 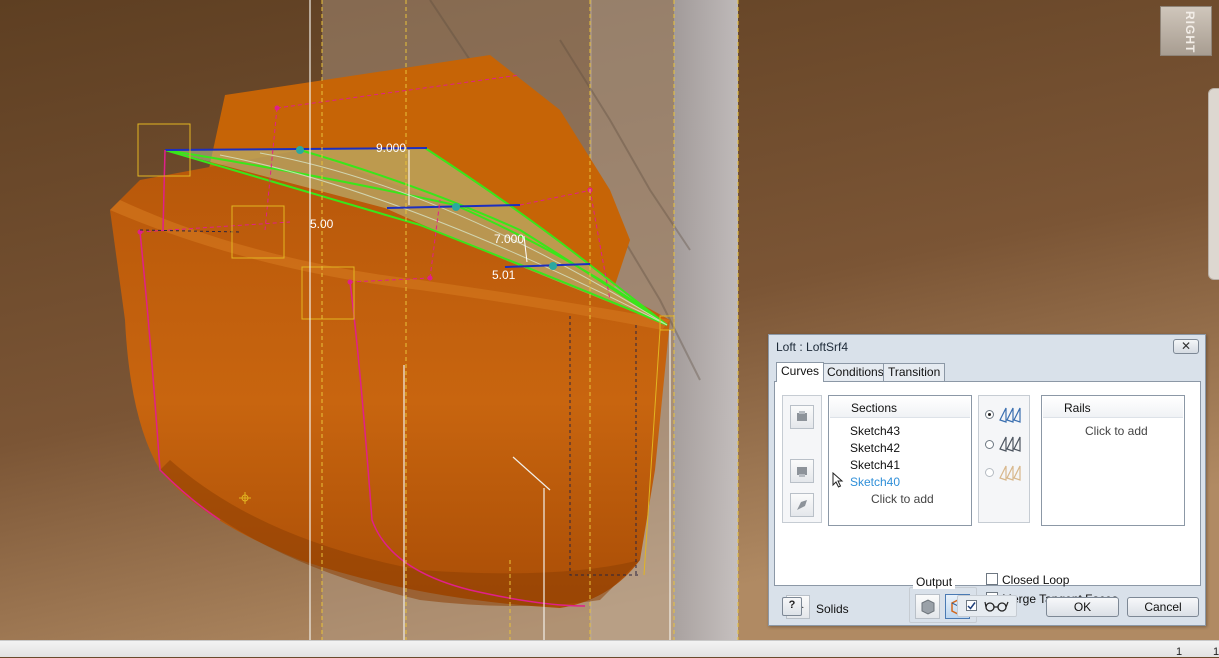 I want to click on dimension-9000: 9.000, so click(x=391, y=148).